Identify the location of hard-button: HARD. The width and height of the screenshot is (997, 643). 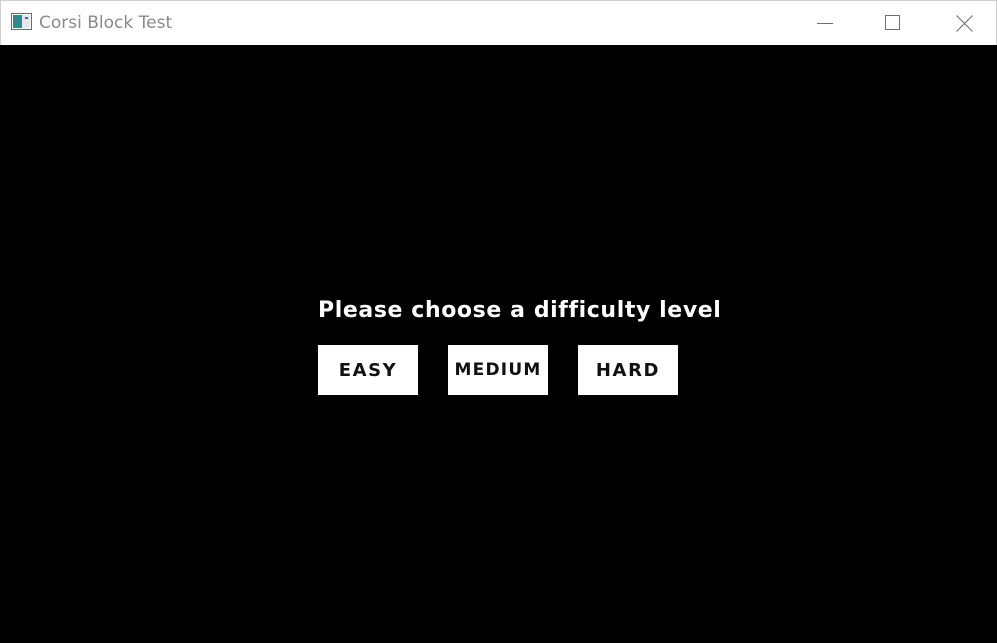
(628, 370).